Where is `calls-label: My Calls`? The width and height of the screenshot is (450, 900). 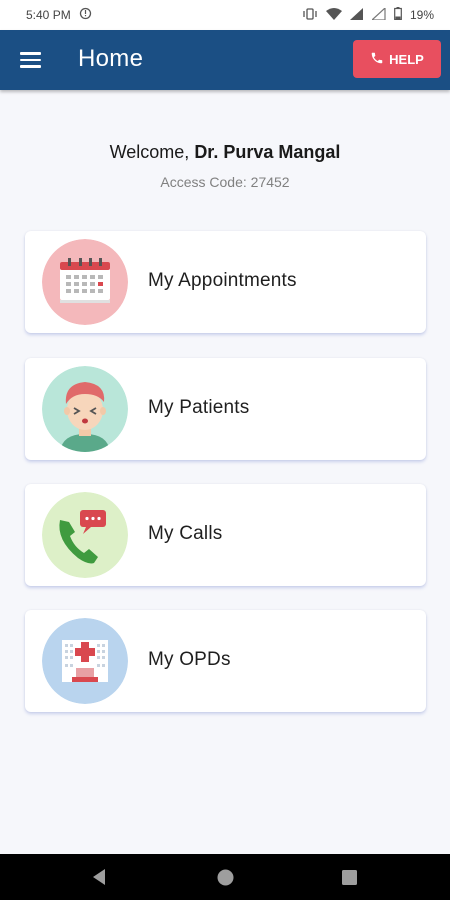 calls-label: My Calls is located at coordinates (185, 533).